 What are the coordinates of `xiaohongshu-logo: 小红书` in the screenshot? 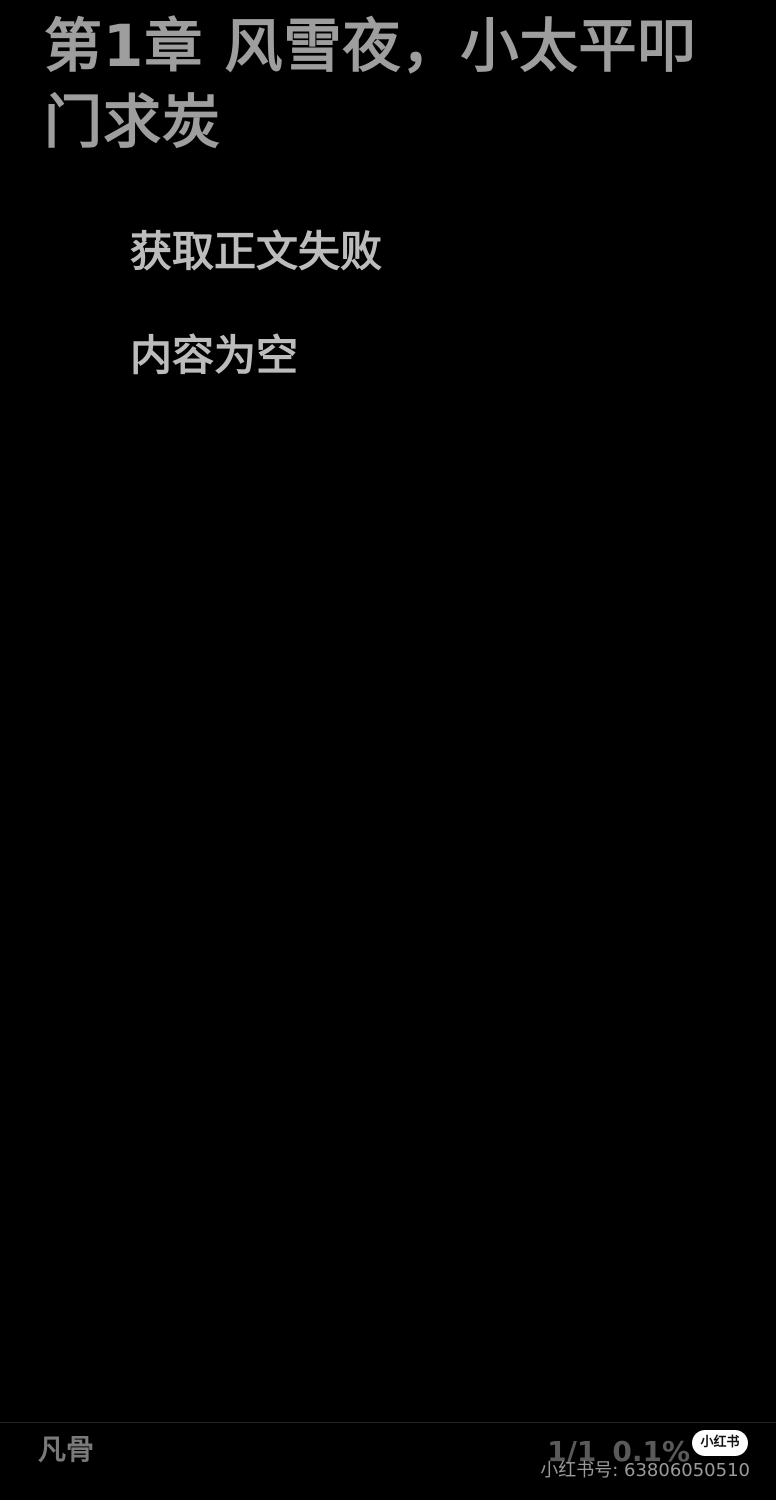 It's located at (720, 1443).